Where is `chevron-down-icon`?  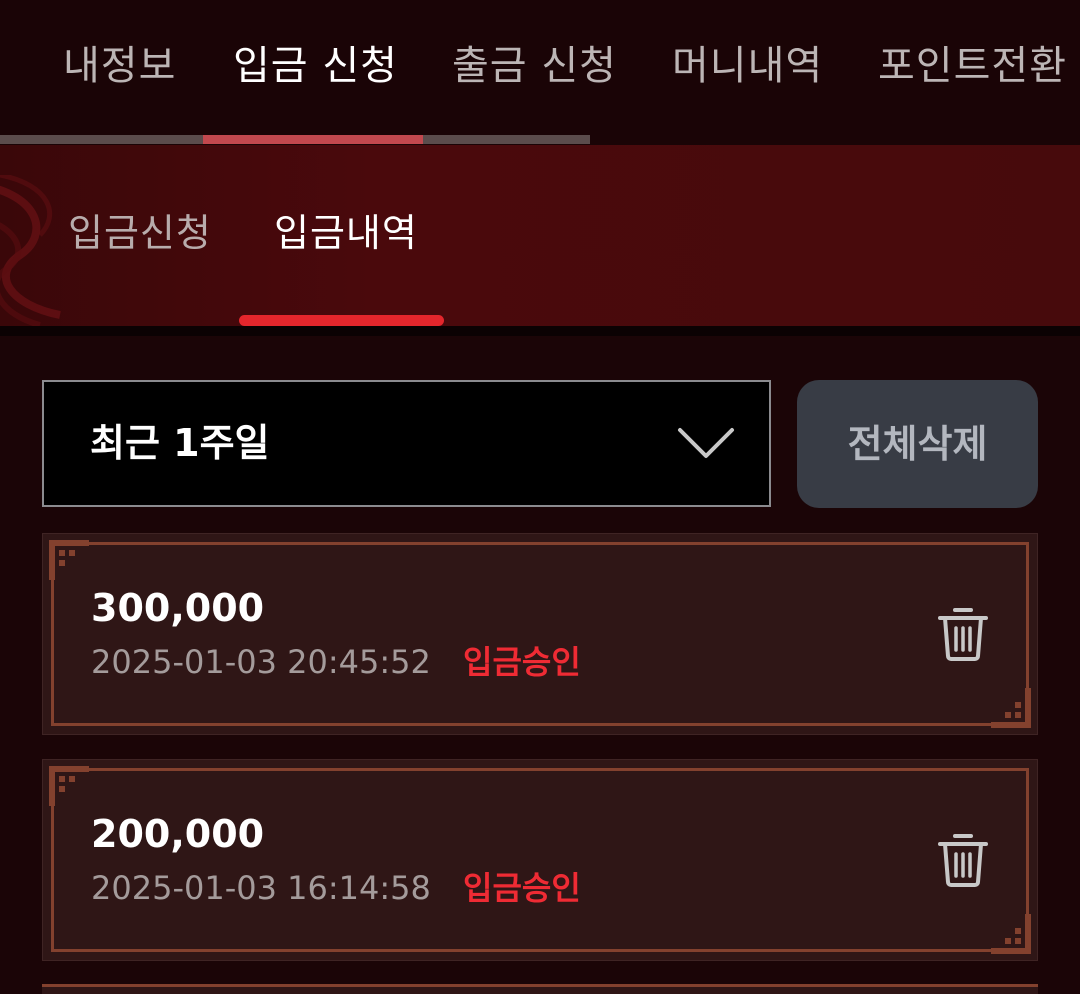
chevron-down-icon is located at coordinates (706, 443).